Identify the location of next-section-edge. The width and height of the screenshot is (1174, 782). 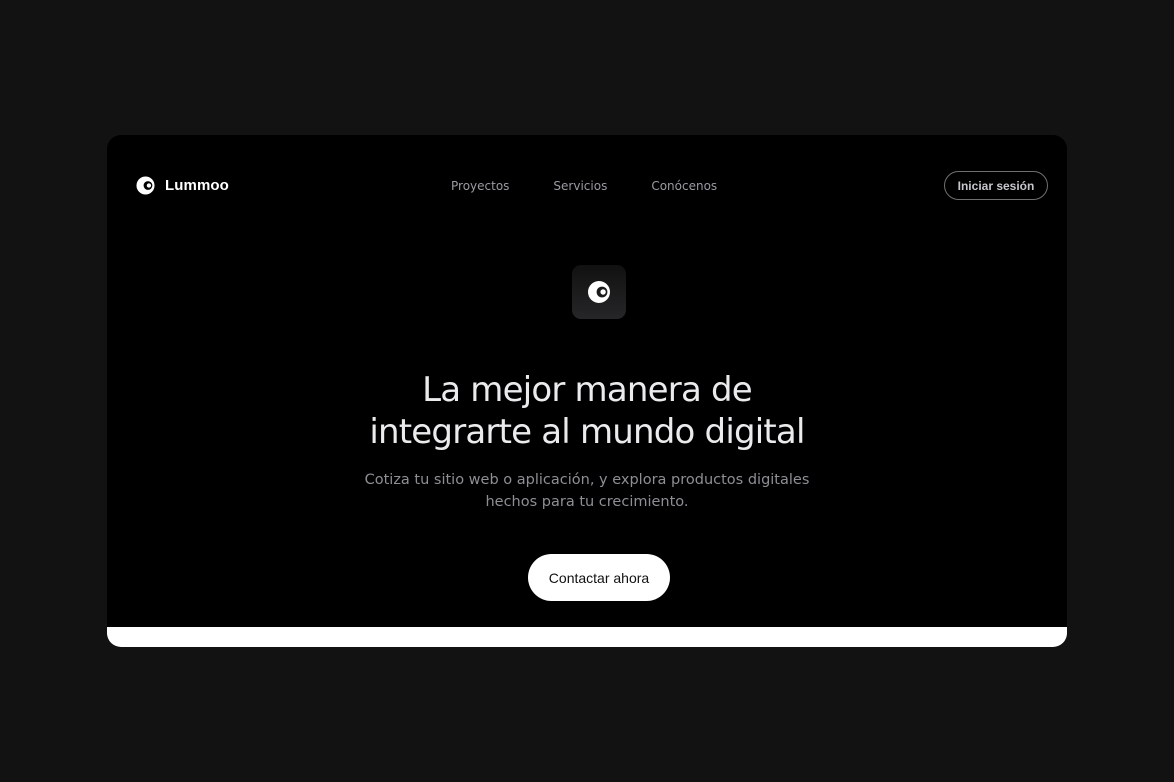
(587, 637).